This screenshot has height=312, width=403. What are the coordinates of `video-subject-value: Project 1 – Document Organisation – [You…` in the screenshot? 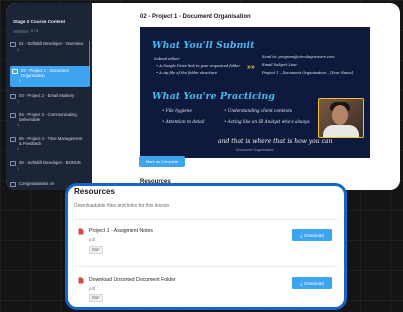 It's located at (308, 73).